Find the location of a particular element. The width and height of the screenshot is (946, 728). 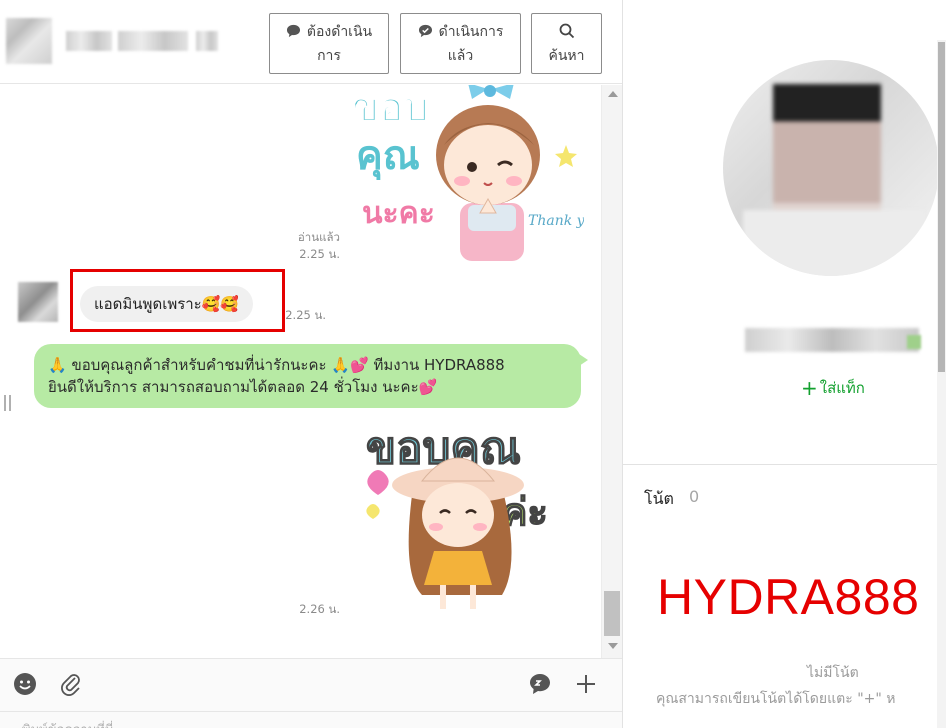

scroll-up-arrow-icon is located at coordinates (613, 94).